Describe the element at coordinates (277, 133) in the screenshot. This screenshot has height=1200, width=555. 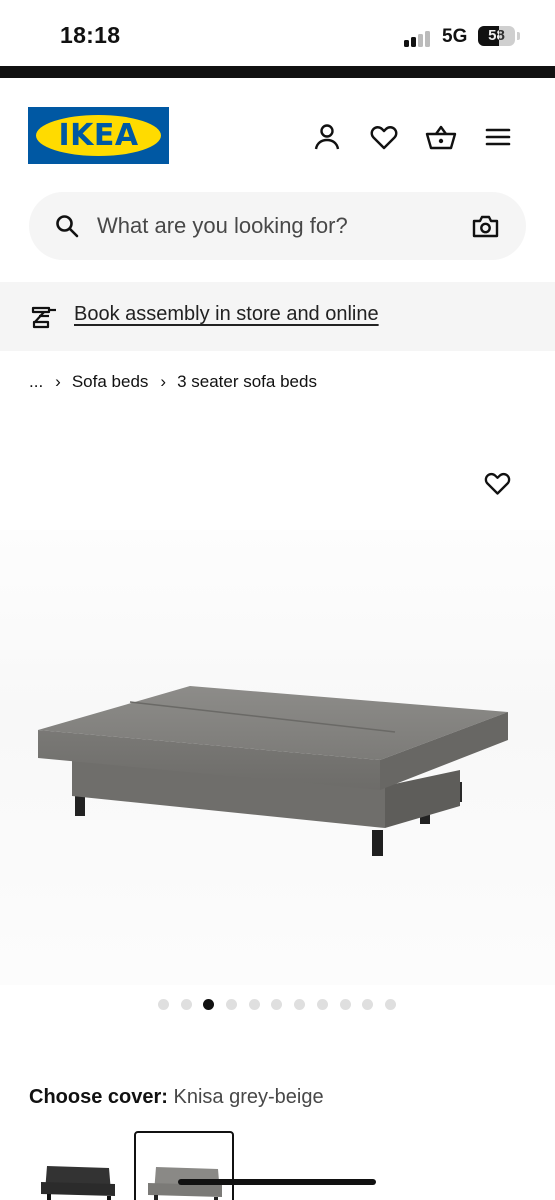
I see `site-header: IKEA` at that location.